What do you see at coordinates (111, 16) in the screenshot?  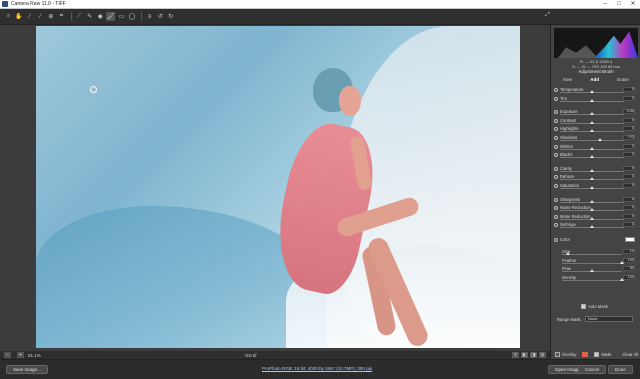 I see `adjustment-brush-icon: 🖌` at bounding box center [111, 16].